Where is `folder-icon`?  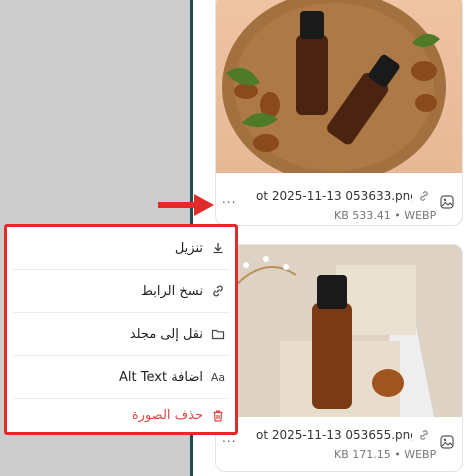
folder-icon is located at coordinates (218, 334).